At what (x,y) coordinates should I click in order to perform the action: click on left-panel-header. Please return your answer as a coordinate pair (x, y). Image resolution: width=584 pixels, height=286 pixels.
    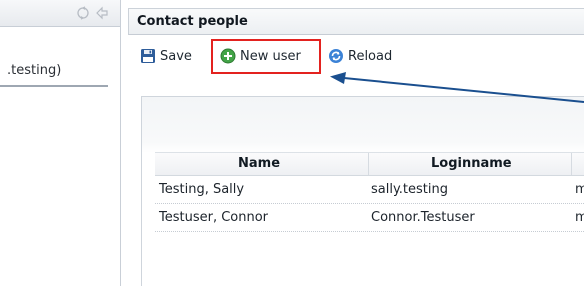
    Looking at the image, I should click on (60, 13).